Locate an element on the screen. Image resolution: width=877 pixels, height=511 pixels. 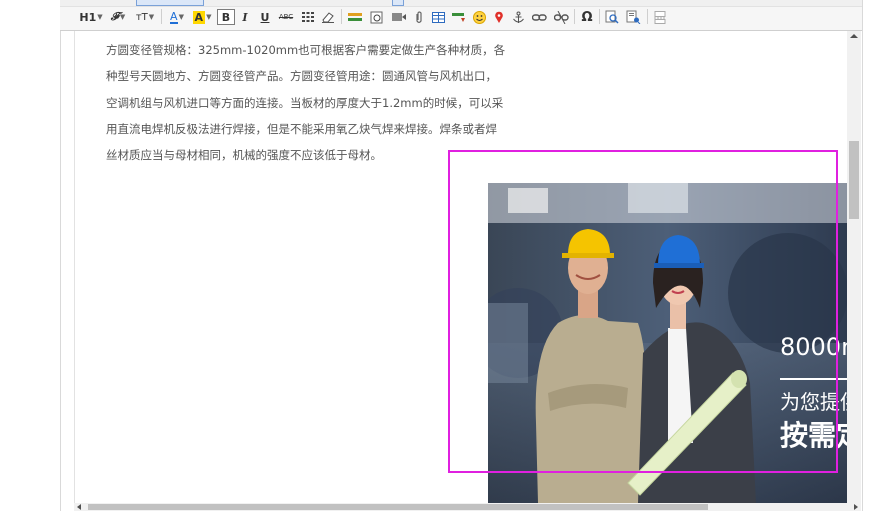
smiley-icon is located at coordinates (479, 17).